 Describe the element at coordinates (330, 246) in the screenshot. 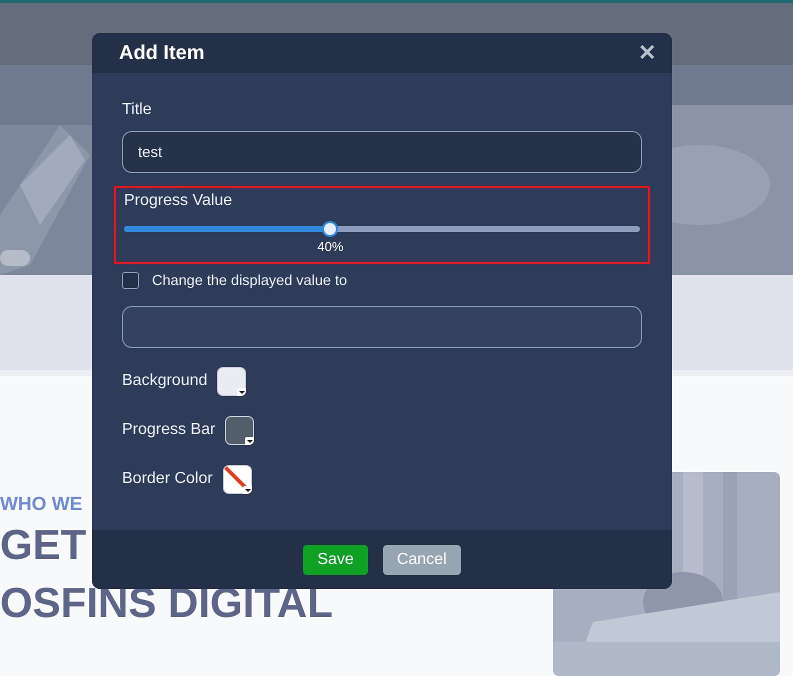

I see `slider-value: 40%` at that location.